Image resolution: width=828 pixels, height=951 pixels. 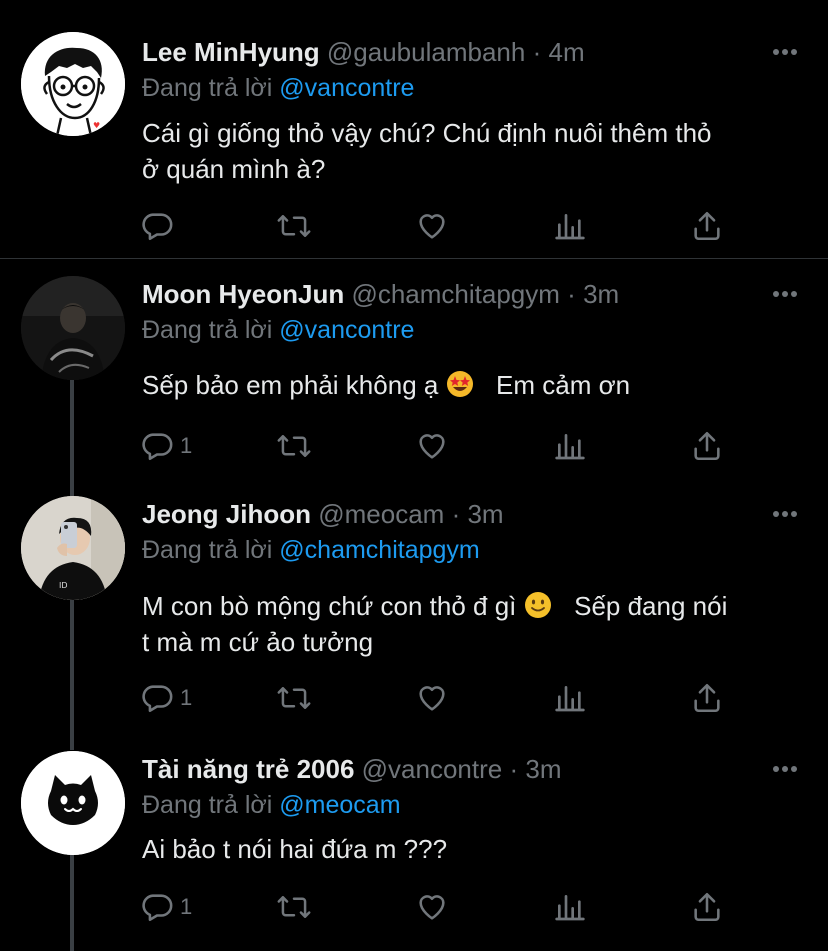 What do you see at coordinates (537, 605) in the screenshot?
I see `slightly-smiling-emoji-icon` at bounding box center [537, 605].